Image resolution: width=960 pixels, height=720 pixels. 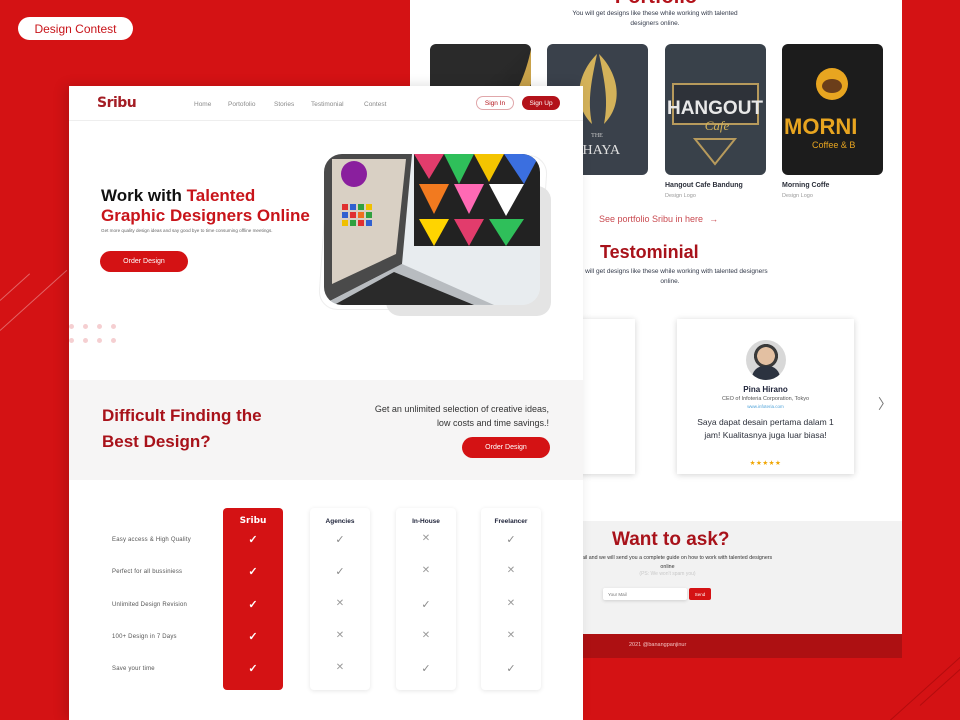 What do you see at coordinates (150, 605) in the screenshot?
I see `comparison-feature-label: Unlimited Design Revision` at bounding box center [150, 605].